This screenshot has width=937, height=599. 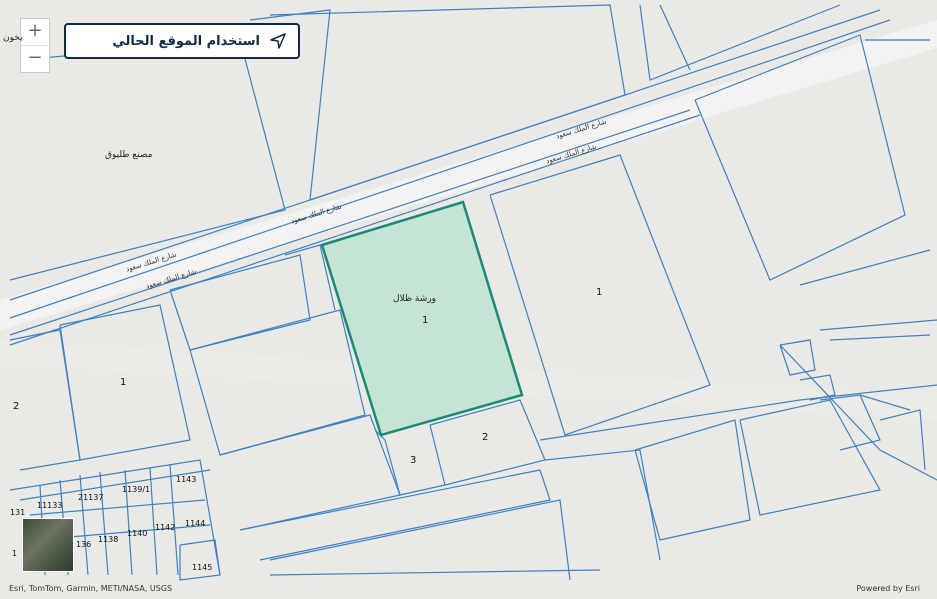 I want to click on parcel-number: 1144, so click(x=195, y=523).